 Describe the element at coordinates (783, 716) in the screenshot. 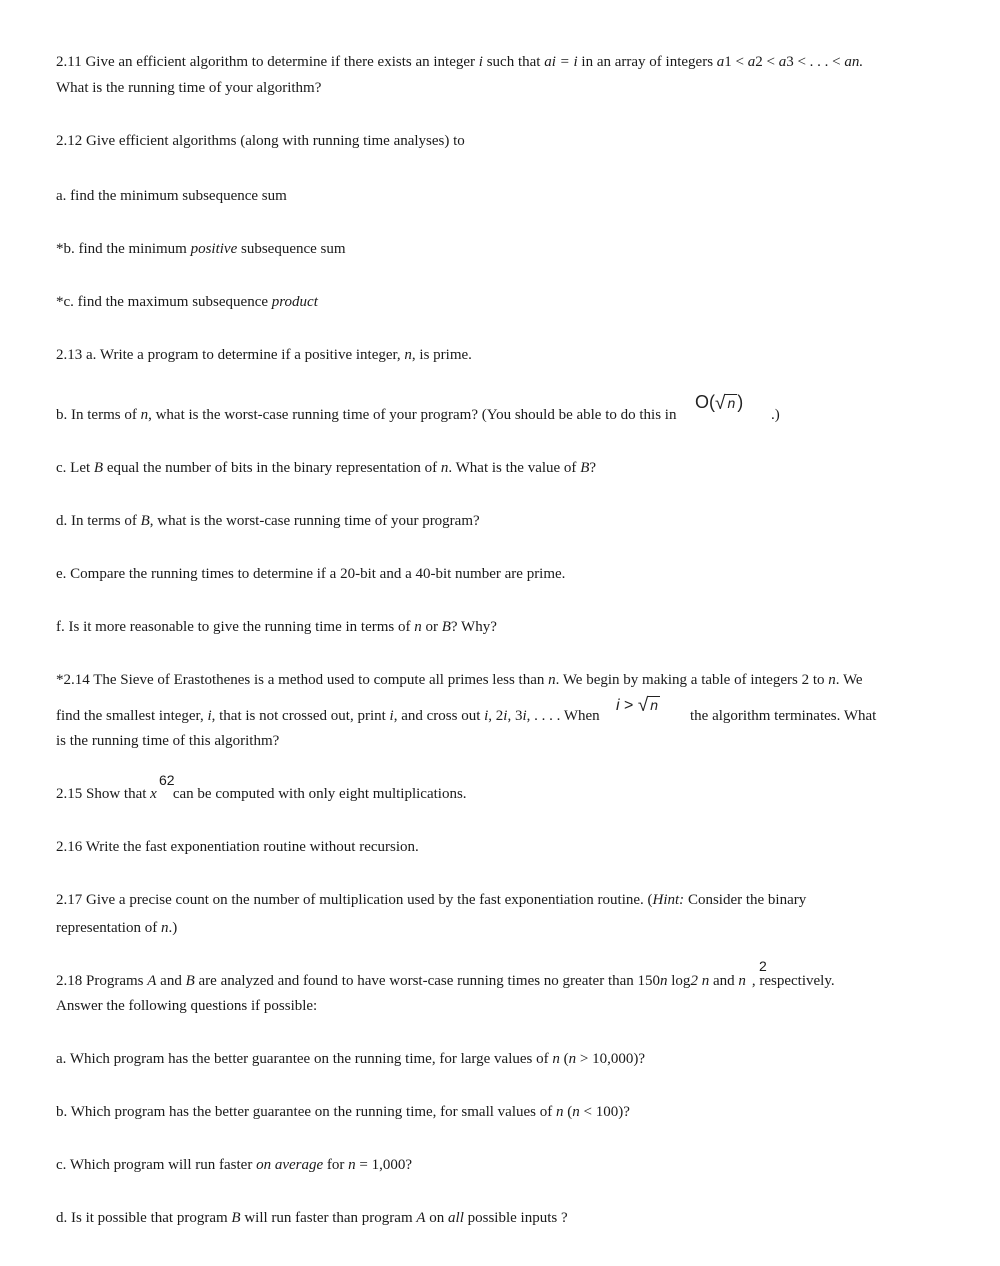

I see `problem-2-14-line-2-end: the algorithm terminates. What` at that location.